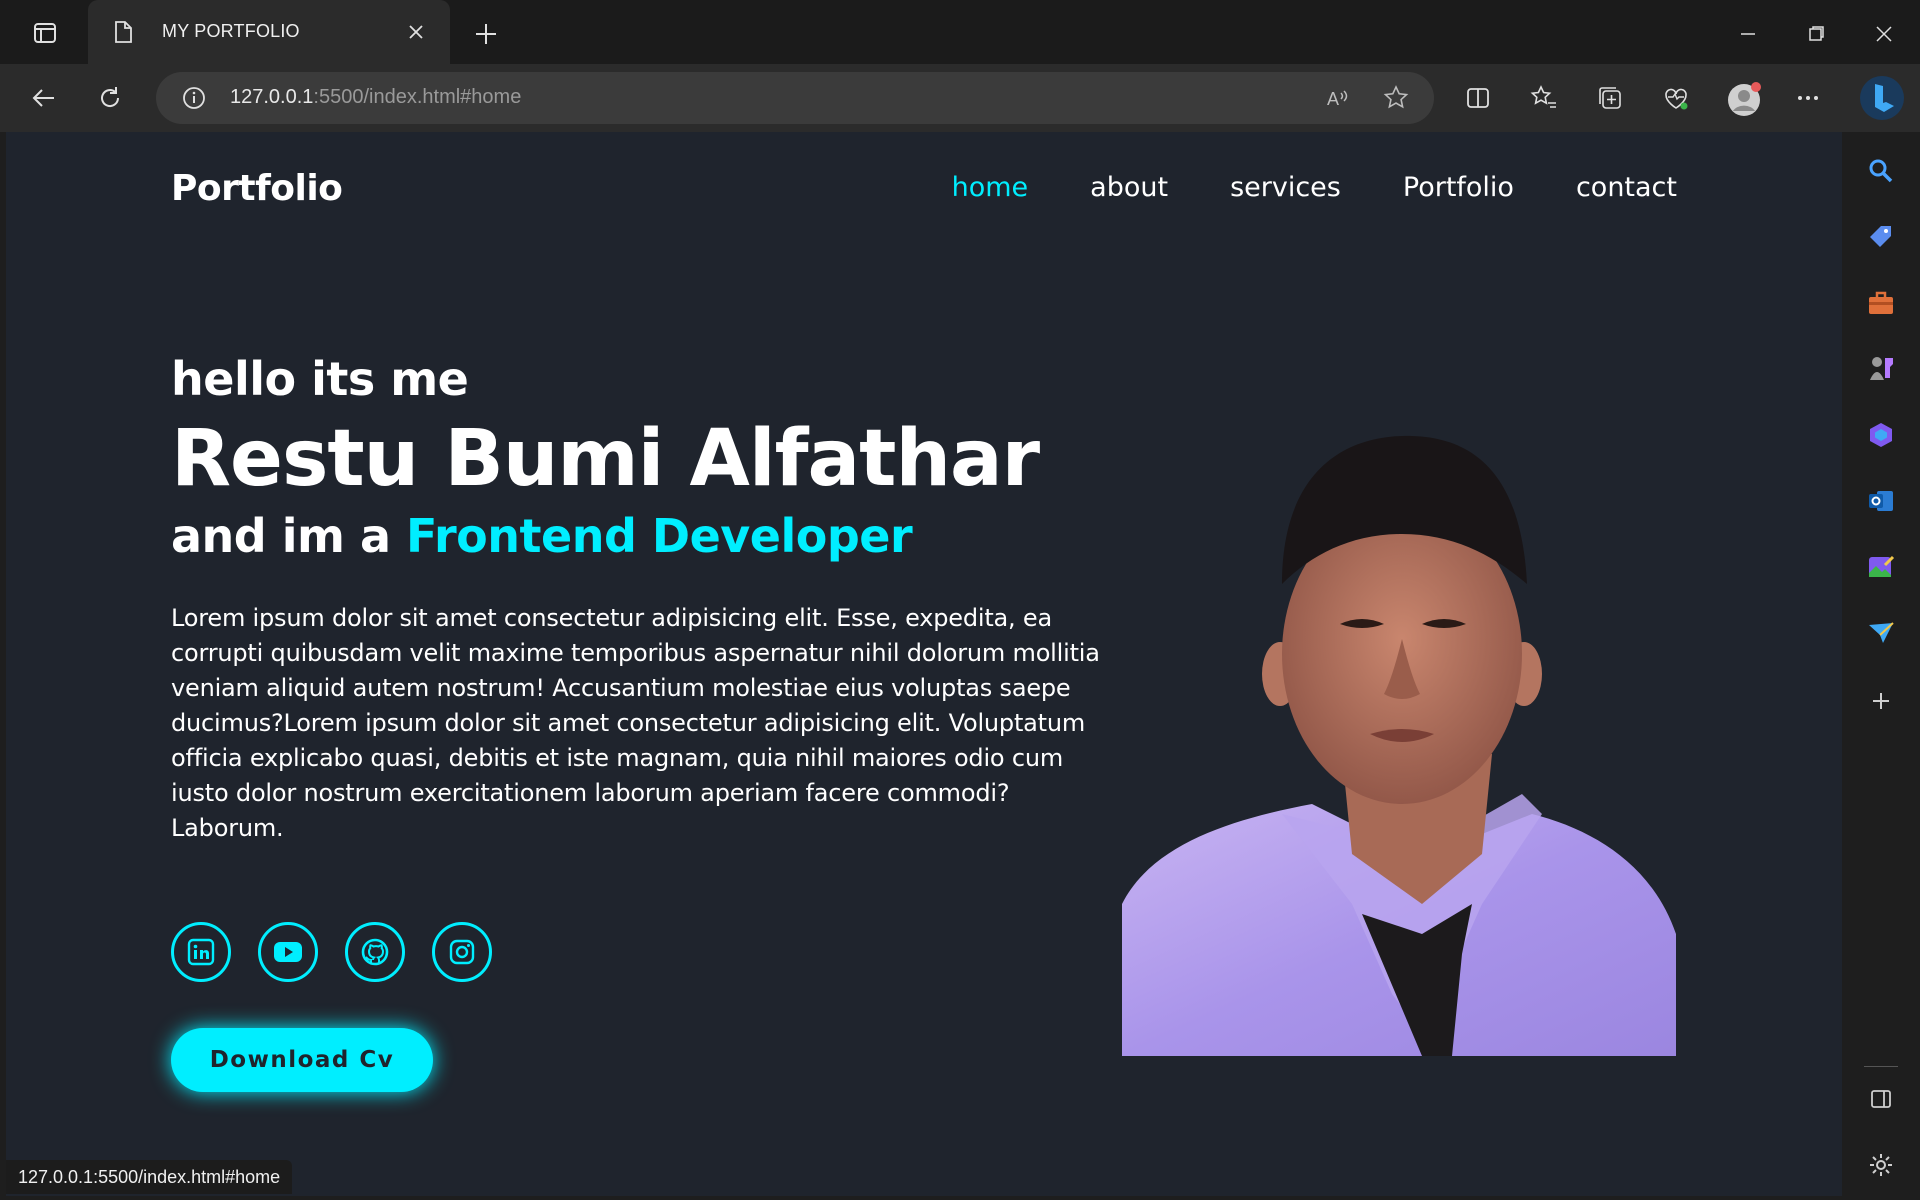 The width and height of the screenshot is (1920, 1200). I want to click on hero-role-highlight: Frontend Developer, so click(659, 536).